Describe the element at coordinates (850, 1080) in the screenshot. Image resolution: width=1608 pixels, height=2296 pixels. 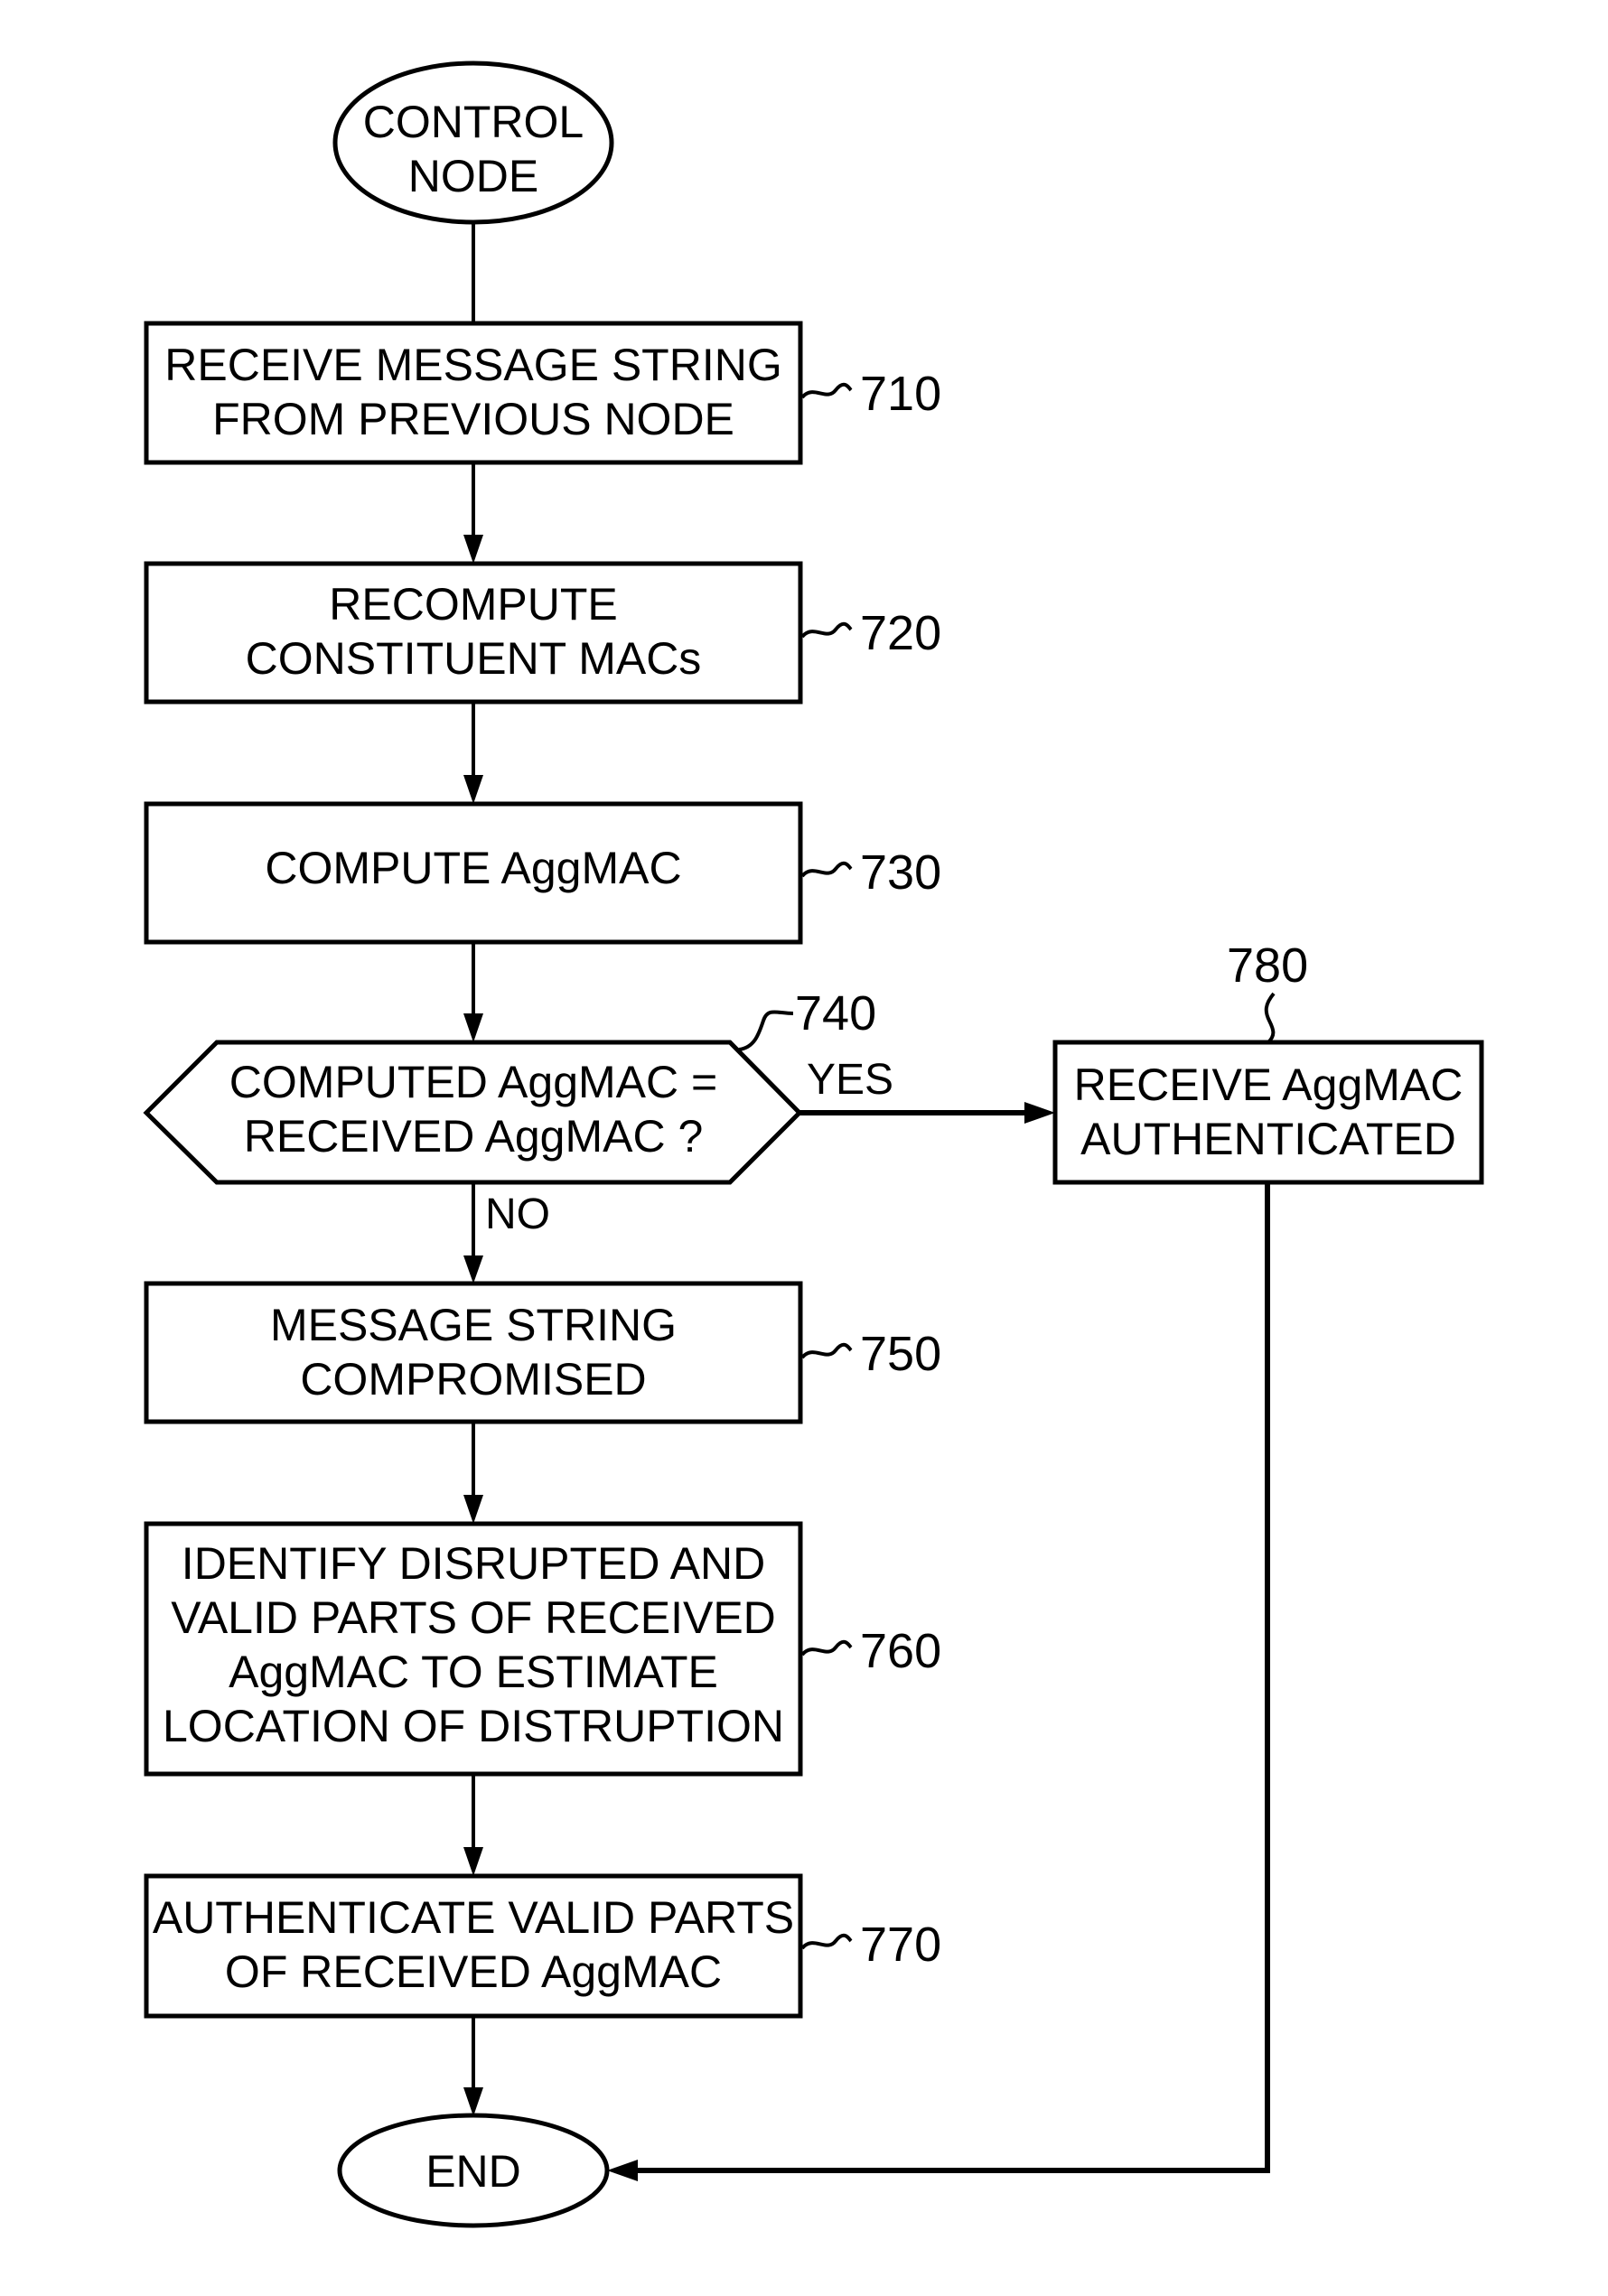
I see `branch-yes-label: YES` at that location.